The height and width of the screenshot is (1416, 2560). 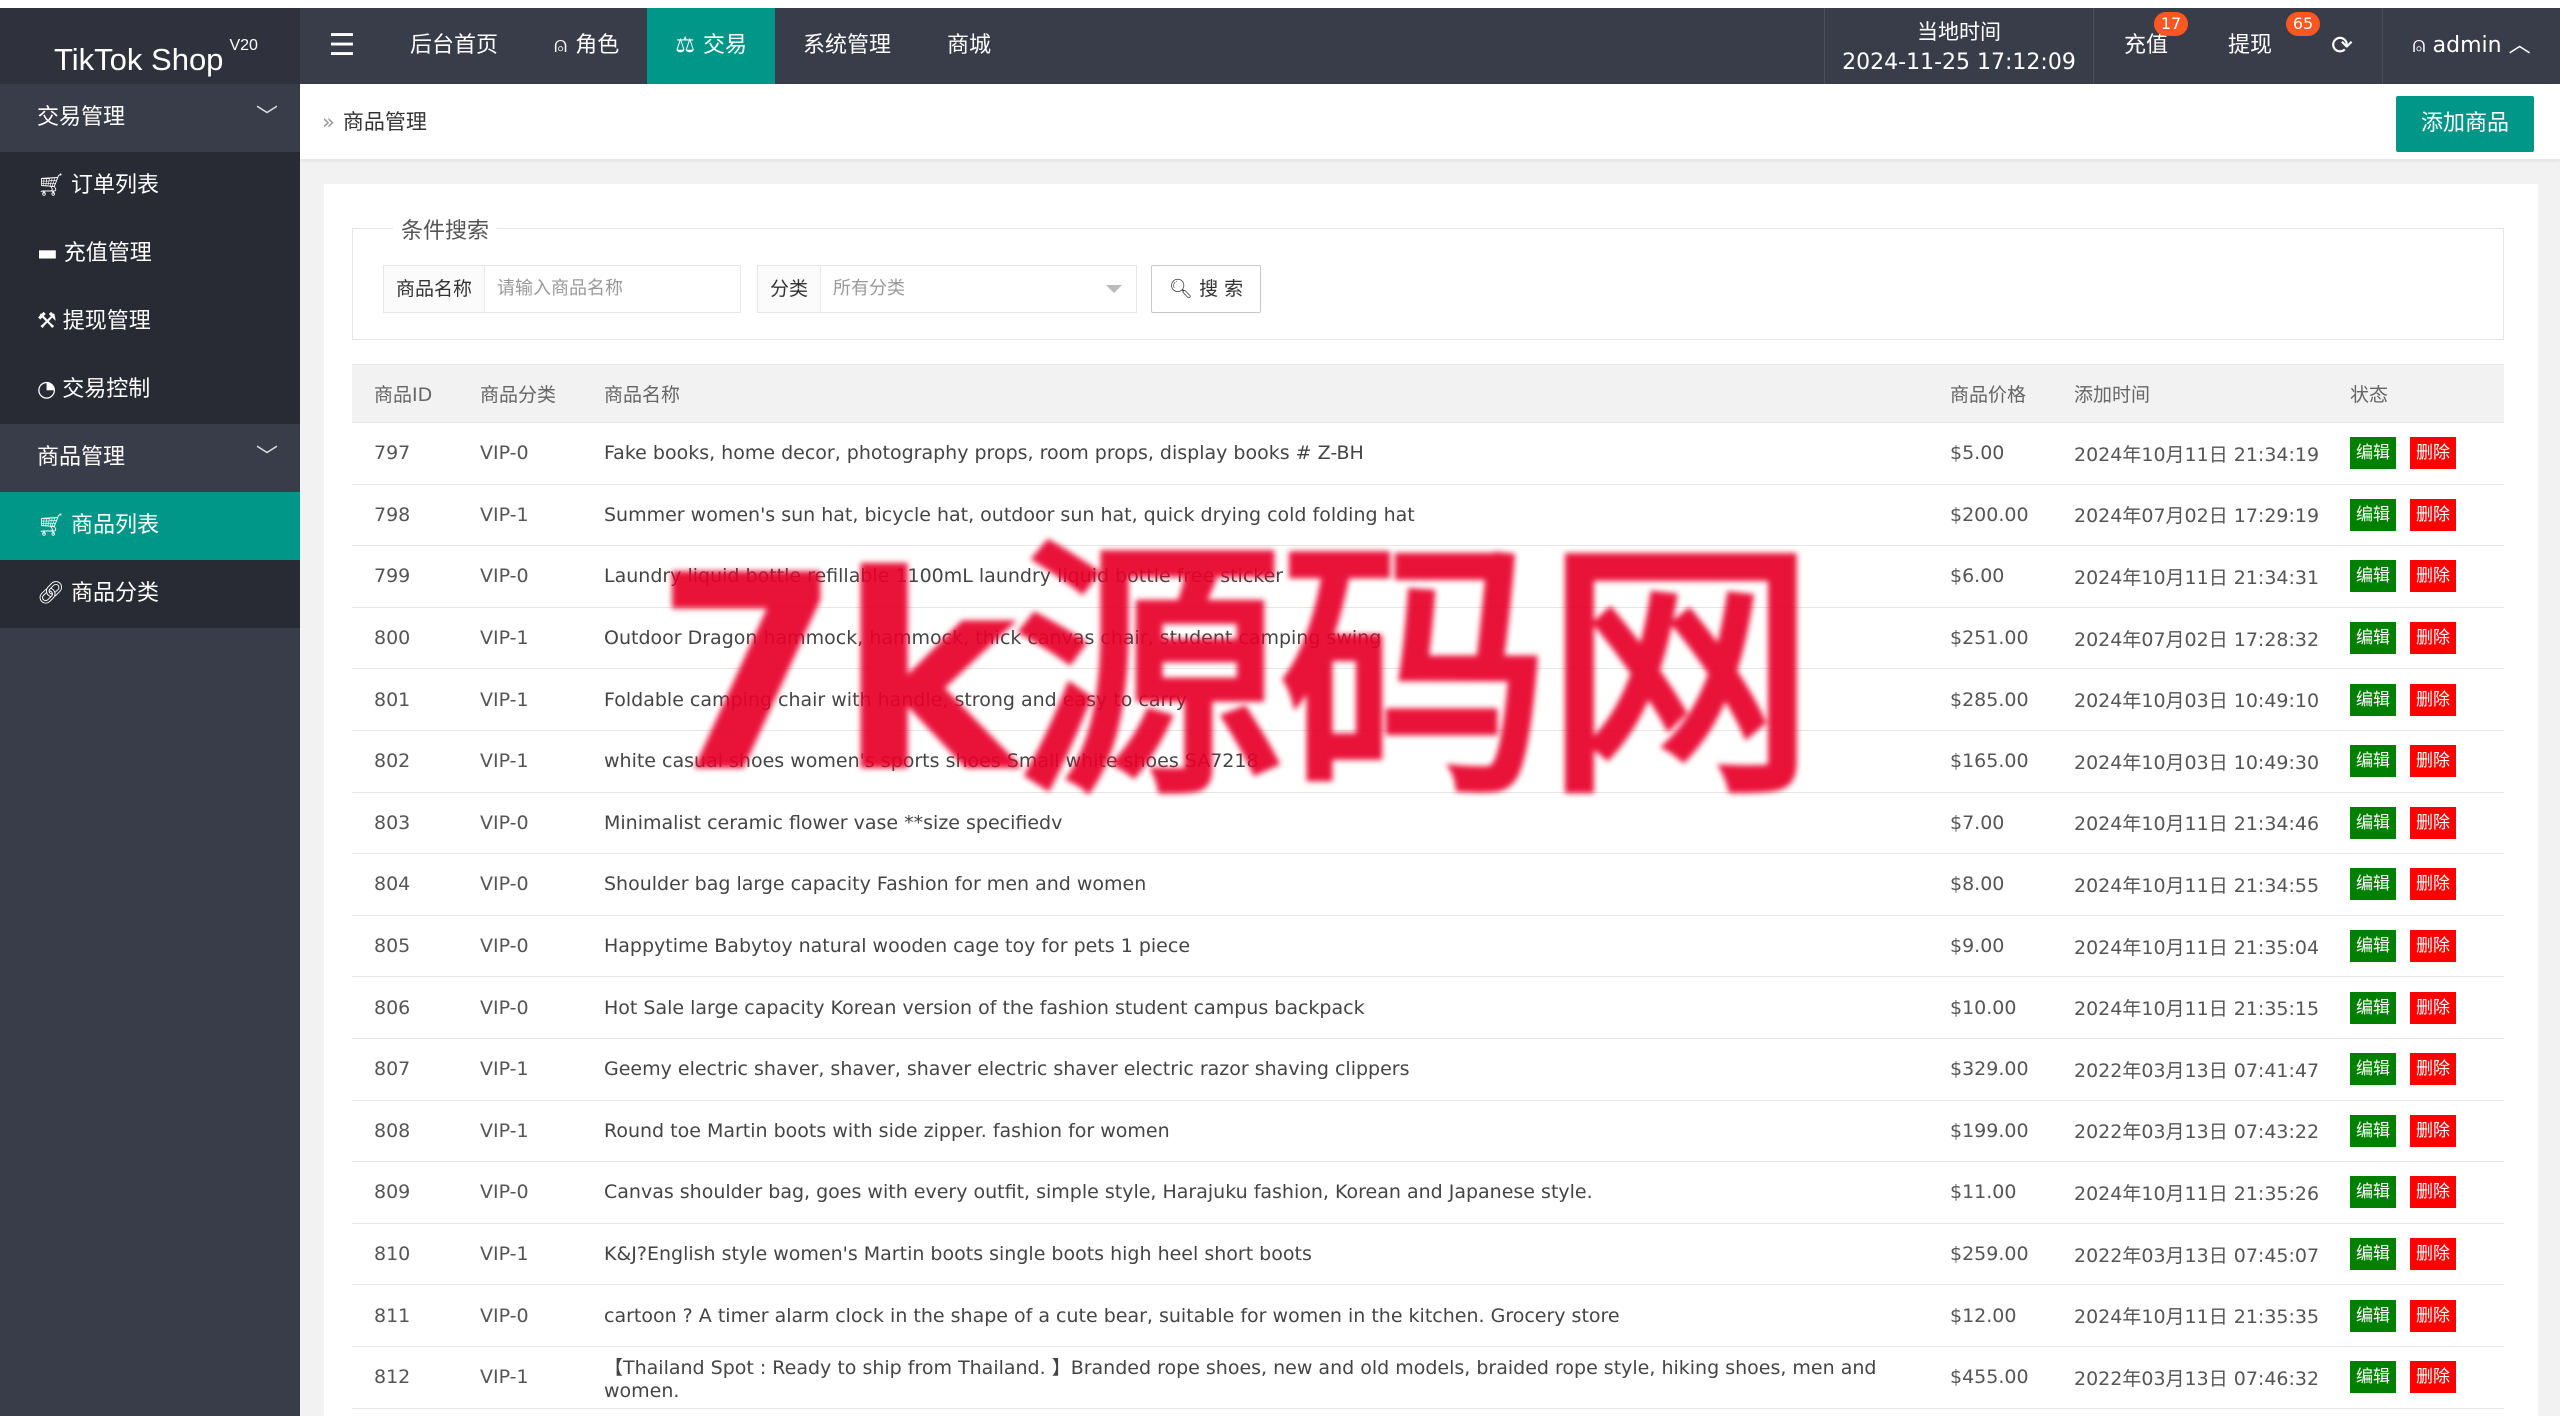 I want to click on search-form: 商品名称 请输入商品名称 分类 所有分类 🔍︎ 搜 索, so click(x=822, y=289).